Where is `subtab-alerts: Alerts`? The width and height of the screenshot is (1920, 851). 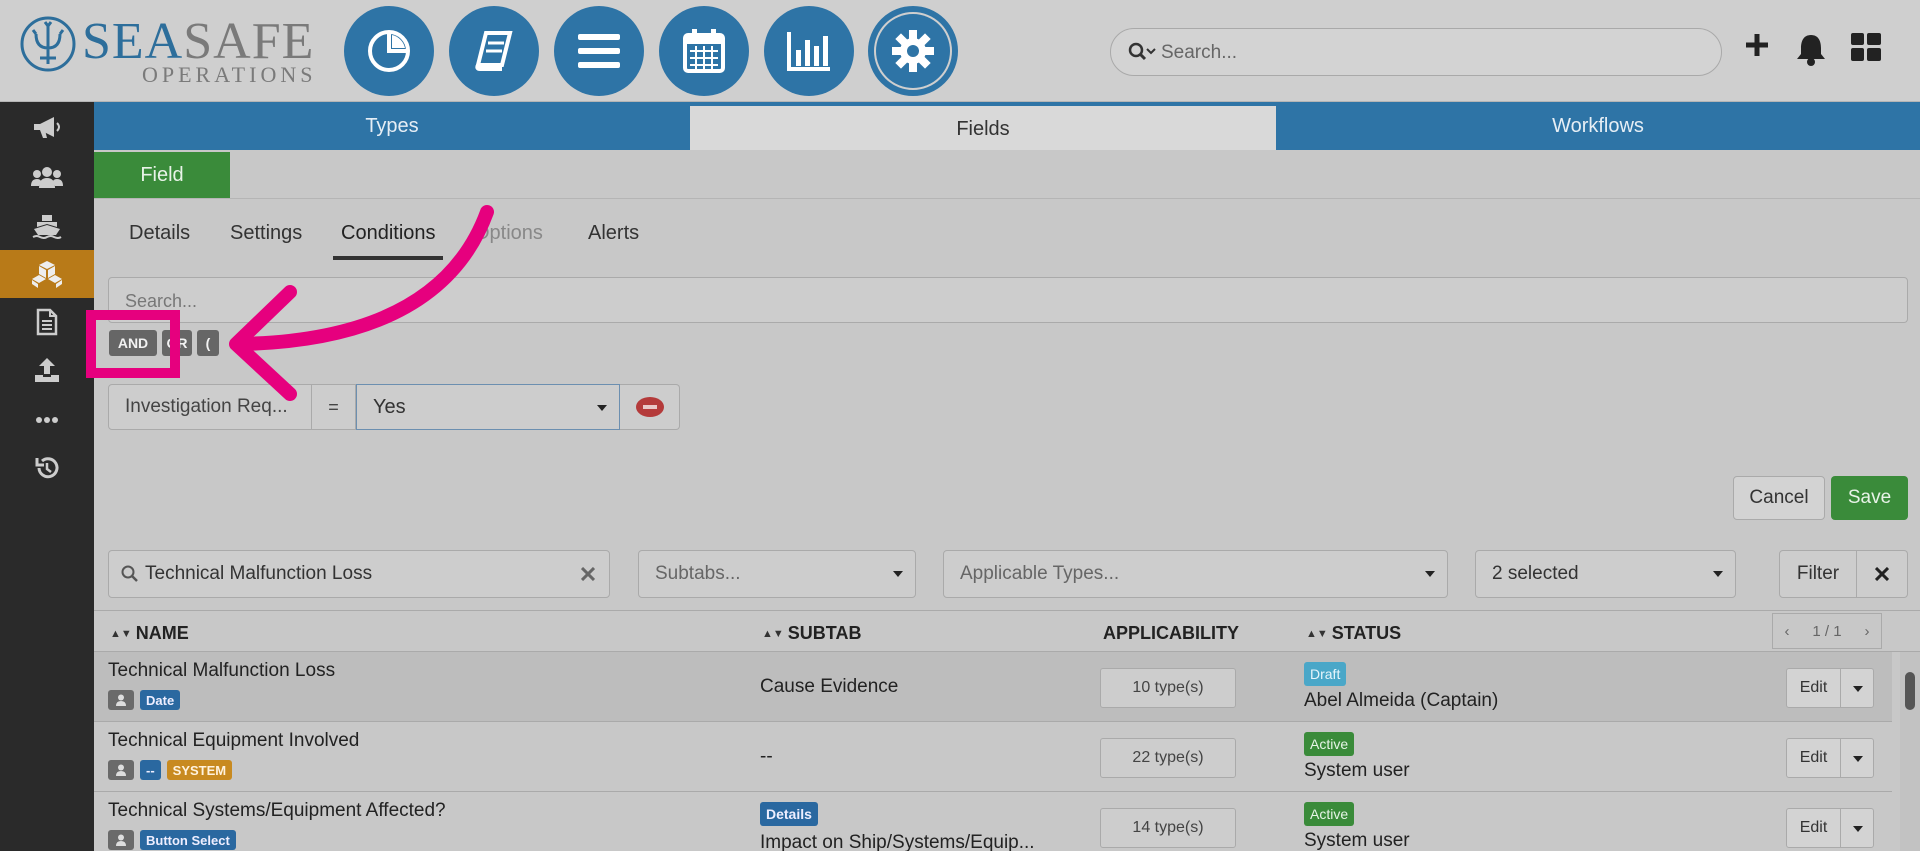 subtab-alerts: Alerts is located at coordinates (613, 233).